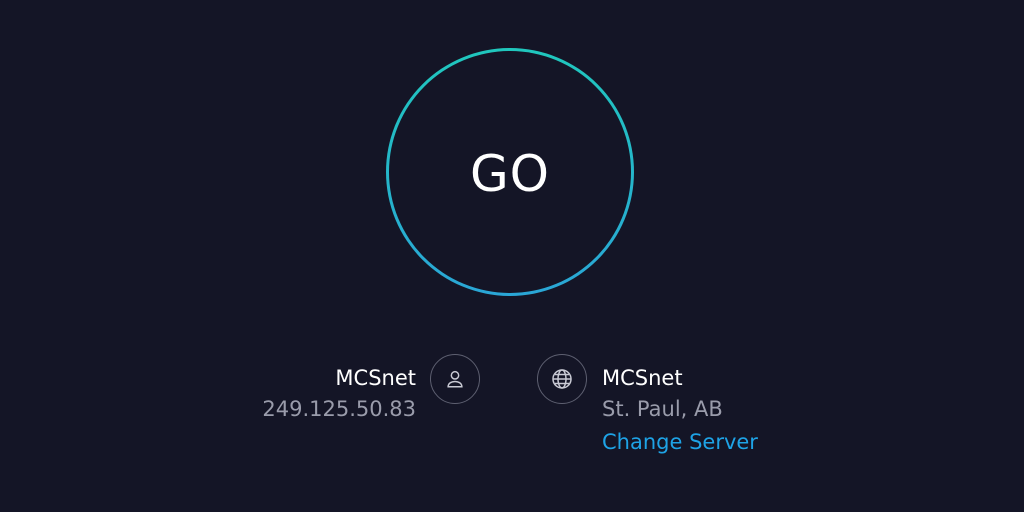 The image size is (1024, 512). I want to click on server-info: MCSnet St. Paul, AB Change Server, so click(680, 411).